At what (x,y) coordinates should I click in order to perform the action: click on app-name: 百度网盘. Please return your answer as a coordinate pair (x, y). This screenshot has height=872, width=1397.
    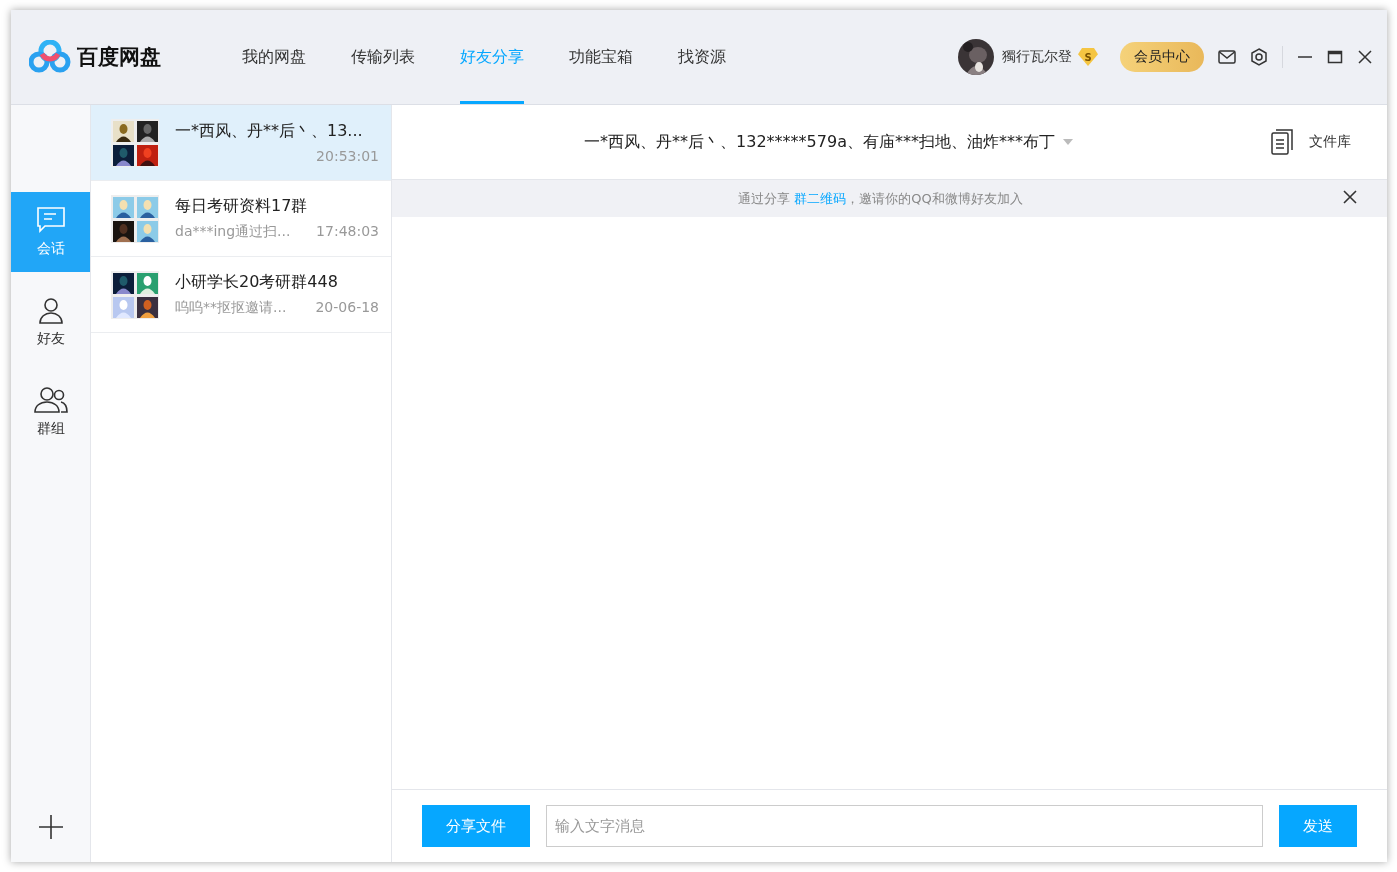
    Looking at the image, I should click on (119, 57).